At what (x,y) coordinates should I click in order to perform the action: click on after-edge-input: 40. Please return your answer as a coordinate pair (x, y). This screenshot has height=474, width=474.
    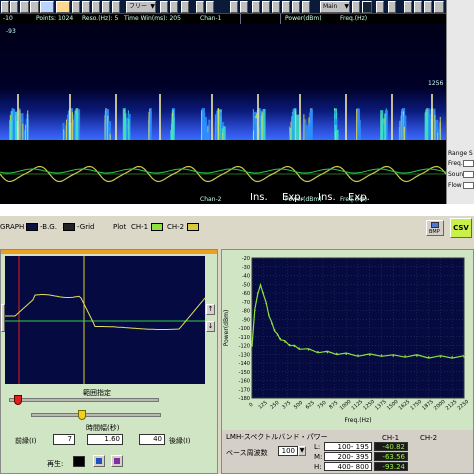
    Looking at the image, I should click on (152, 439).